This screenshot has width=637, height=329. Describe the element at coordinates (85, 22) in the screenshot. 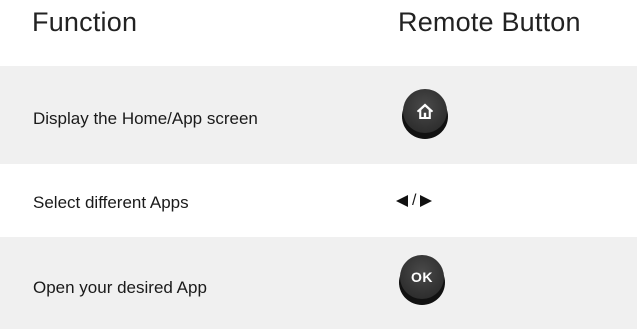

I see `function-column-header: Function` at that location.